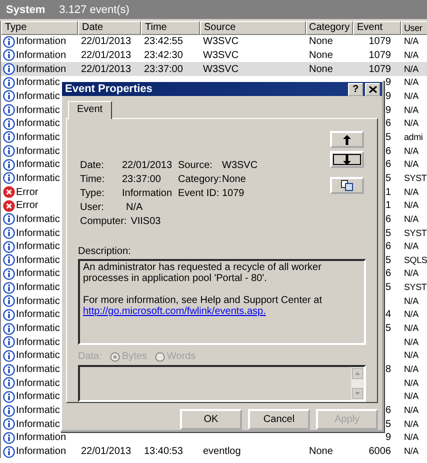 The width and height of the screenshot is (427, 463). Describe the element at coordinates (415, 259) in the screenshot. I see `table-cell: SQLS` at that location.